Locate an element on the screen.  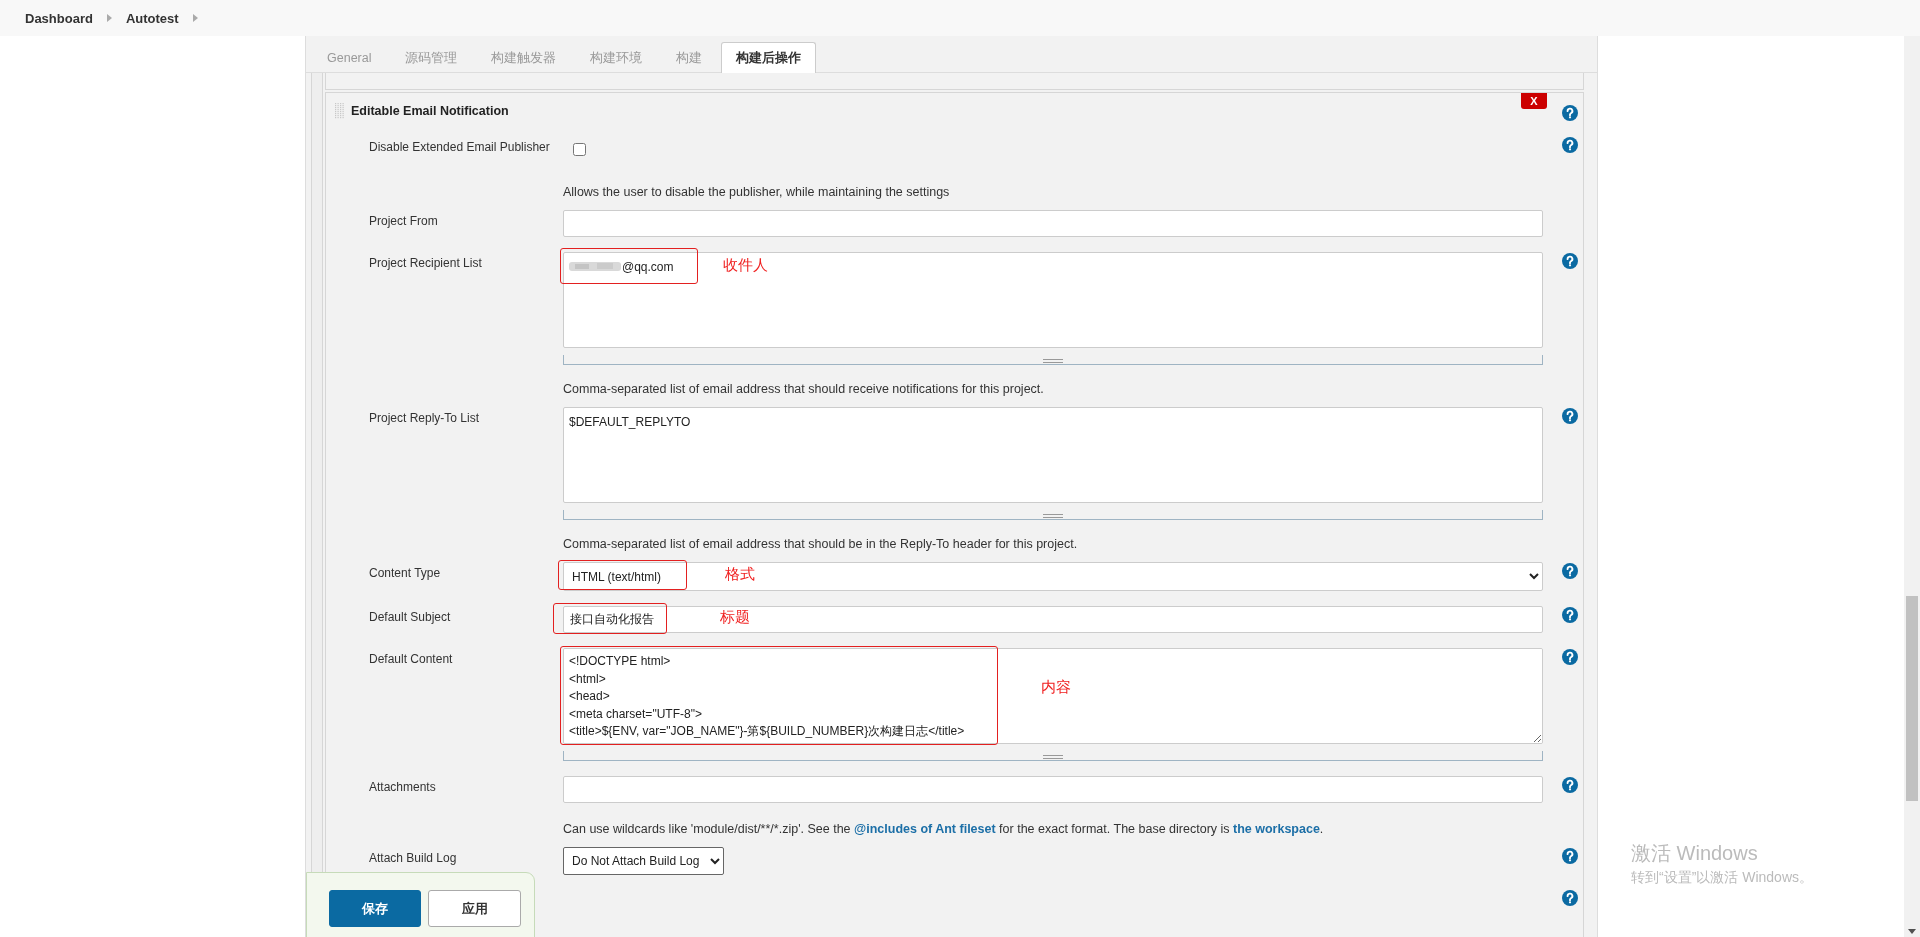
textarea-field: $DEFAULT_REPLYTO is located at coordinates (1053, 455).